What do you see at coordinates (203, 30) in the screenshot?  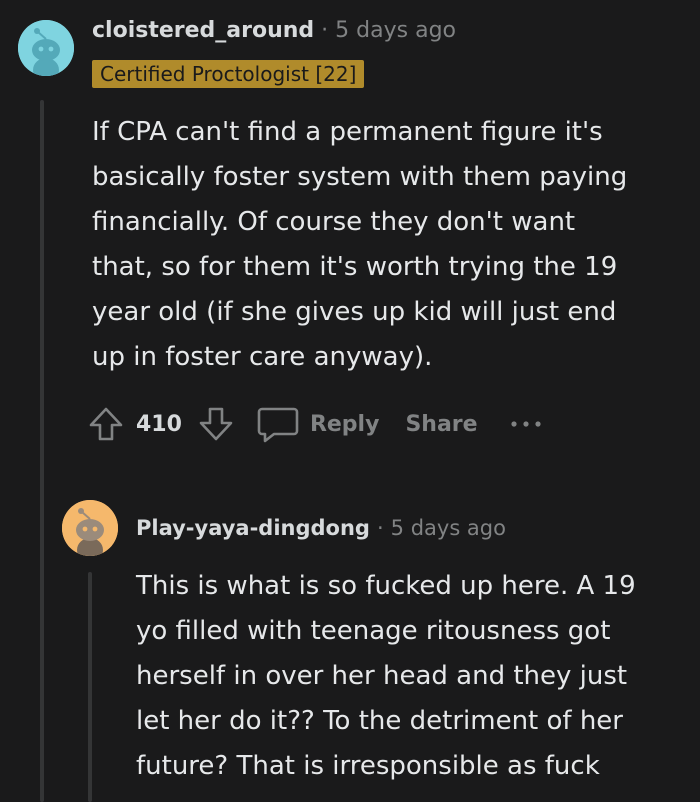 I see `username: cloistered_around` at bounding box center [203, 30].